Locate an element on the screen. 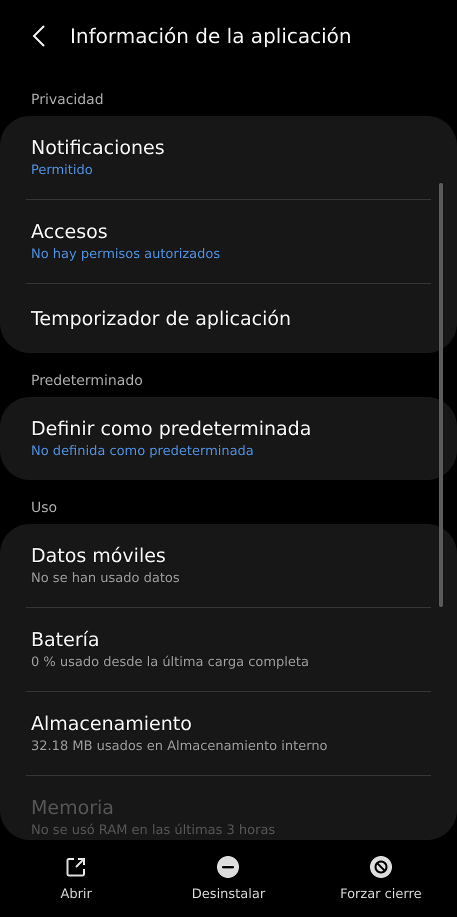  action-button: Desinstalar is located at coordinates (228, 878).